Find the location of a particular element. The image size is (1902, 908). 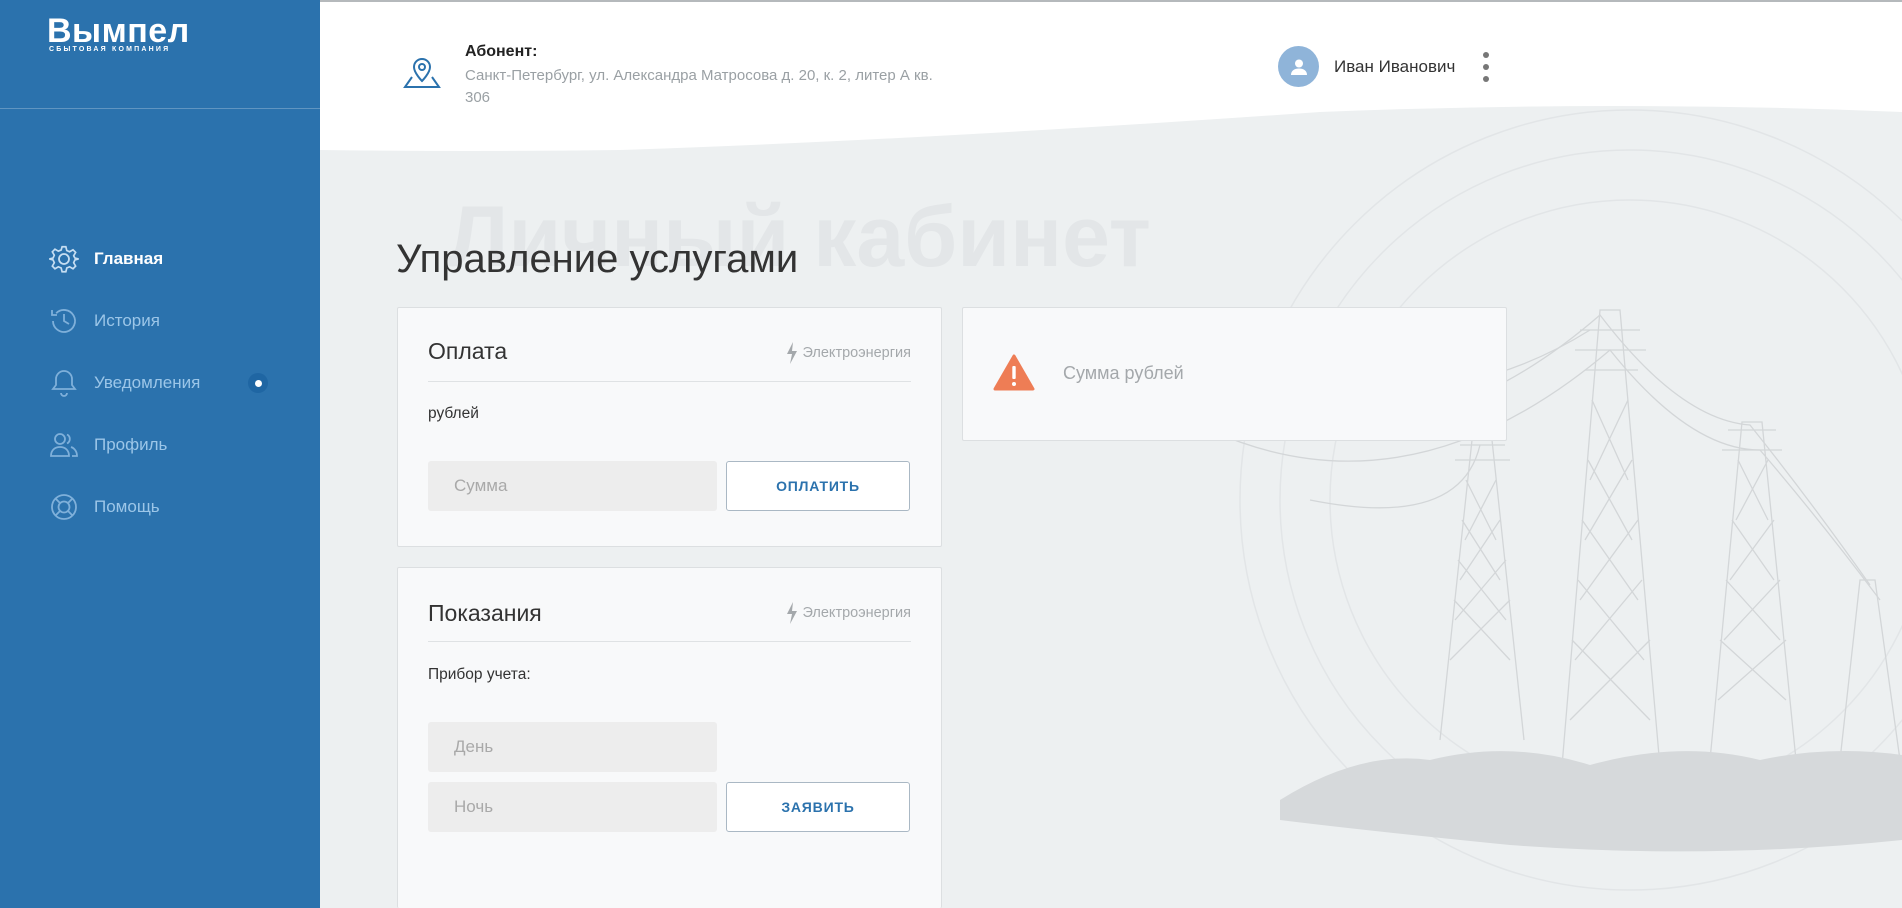

sidebar-item-label: История is located at coordinates (127, 320).